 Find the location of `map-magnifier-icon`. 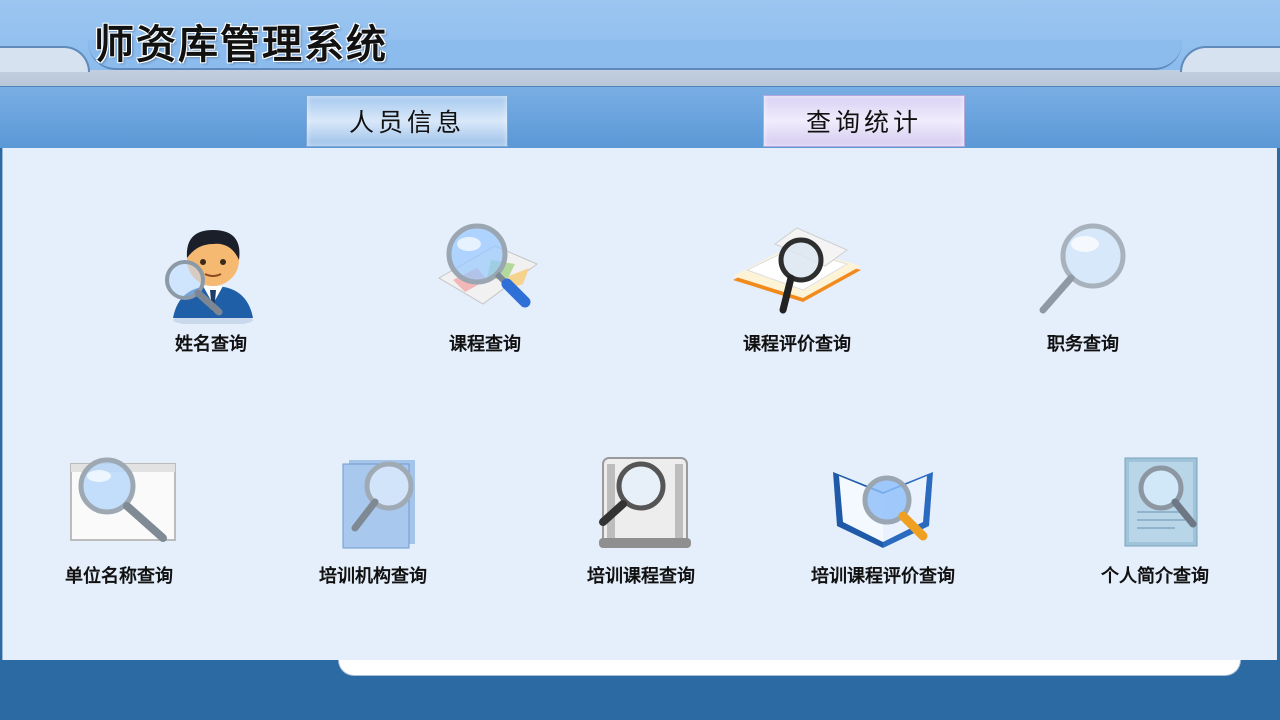

map-magnifier-icon is located at coordinates (485, 272).